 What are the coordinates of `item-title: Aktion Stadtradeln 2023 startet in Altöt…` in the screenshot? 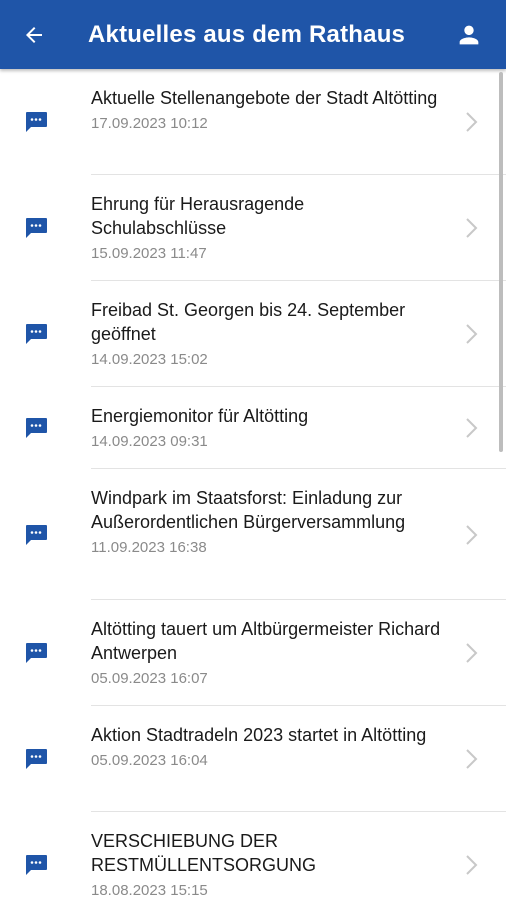 It's located at (259, 735).